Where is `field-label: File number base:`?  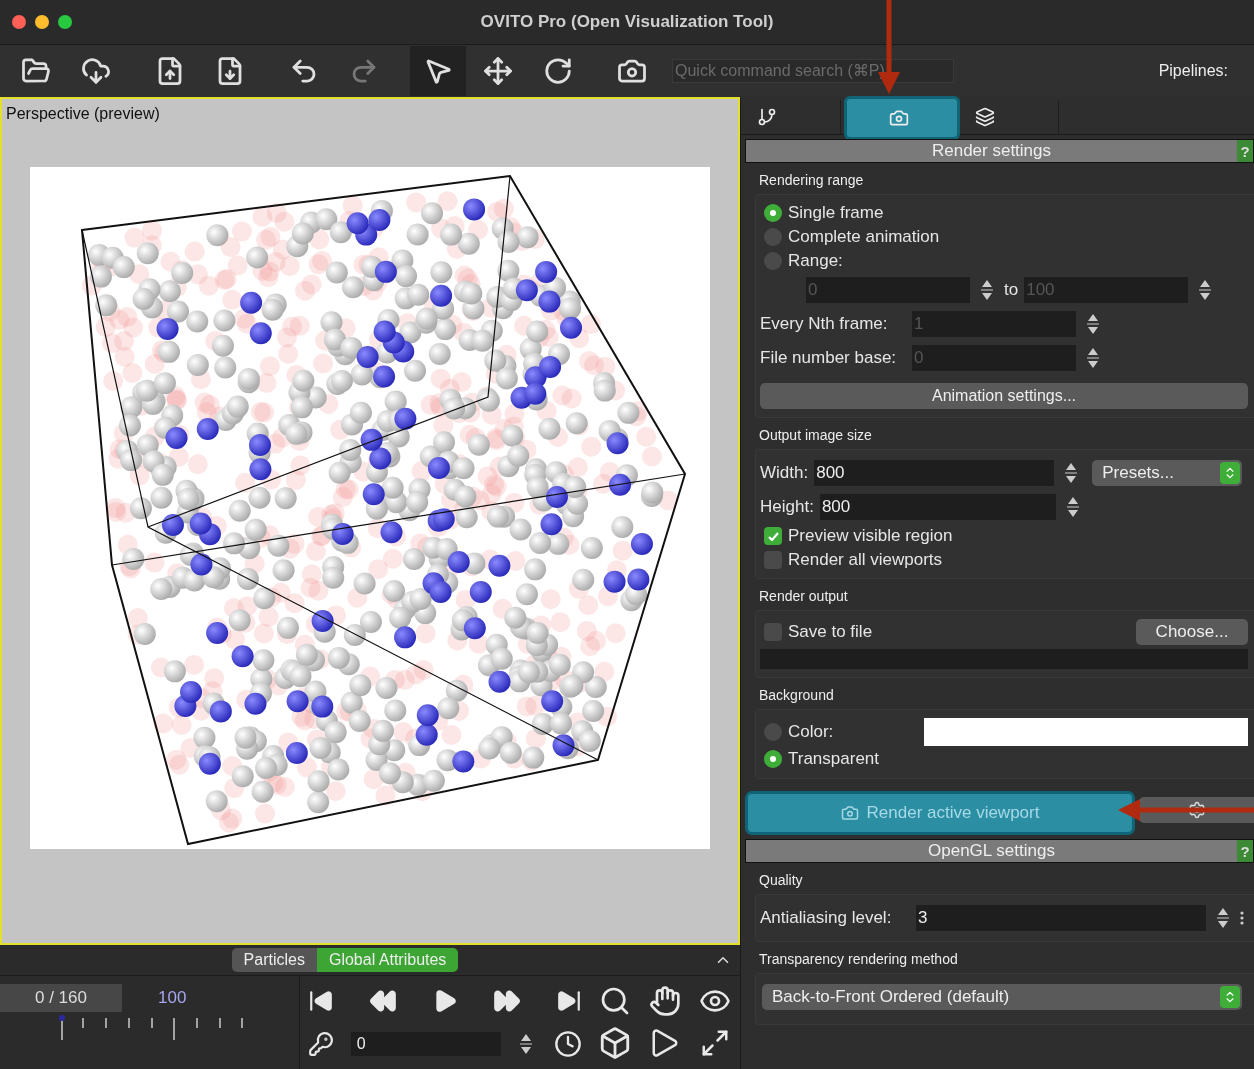 field-label: File number base: is located at coordinates (829, 358).